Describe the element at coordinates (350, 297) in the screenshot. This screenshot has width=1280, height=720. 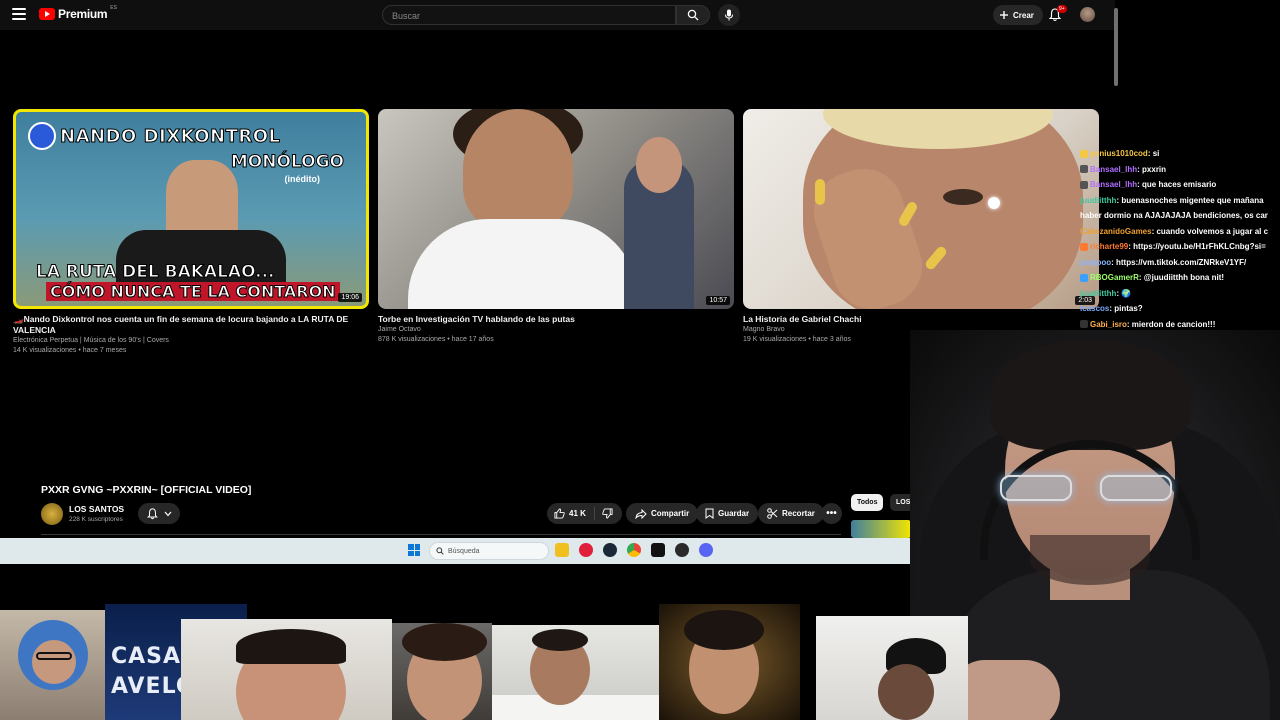
I see `video-duration: 19:06` at that location.